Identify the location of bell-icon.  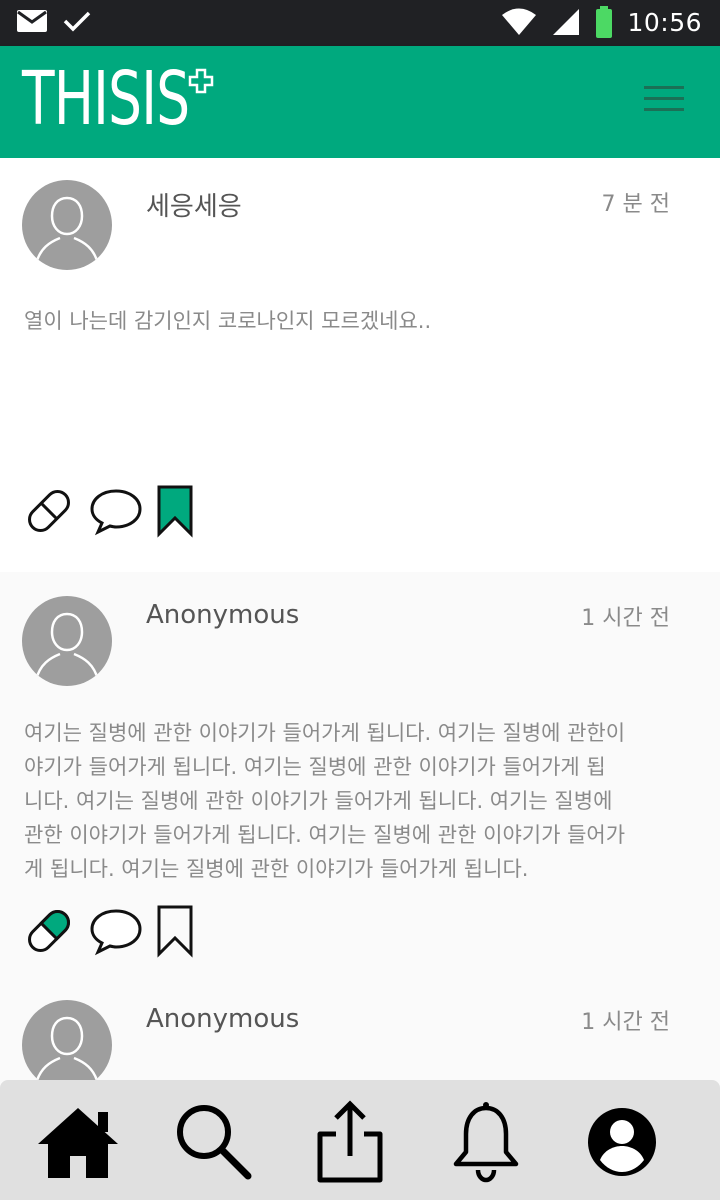
(486, 1142).